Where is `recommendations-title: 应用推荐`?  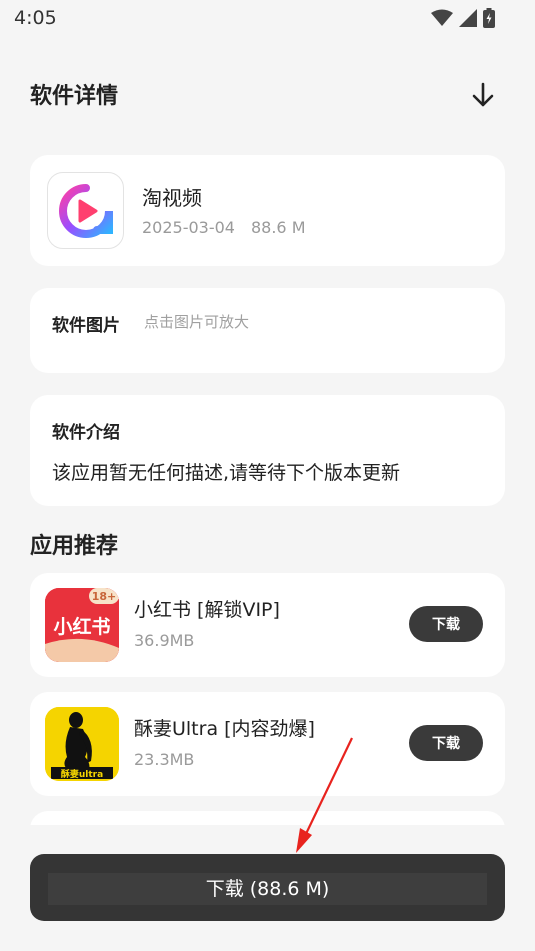 recommendations-title: 应用推荐 is located at coordinates (74, 546).